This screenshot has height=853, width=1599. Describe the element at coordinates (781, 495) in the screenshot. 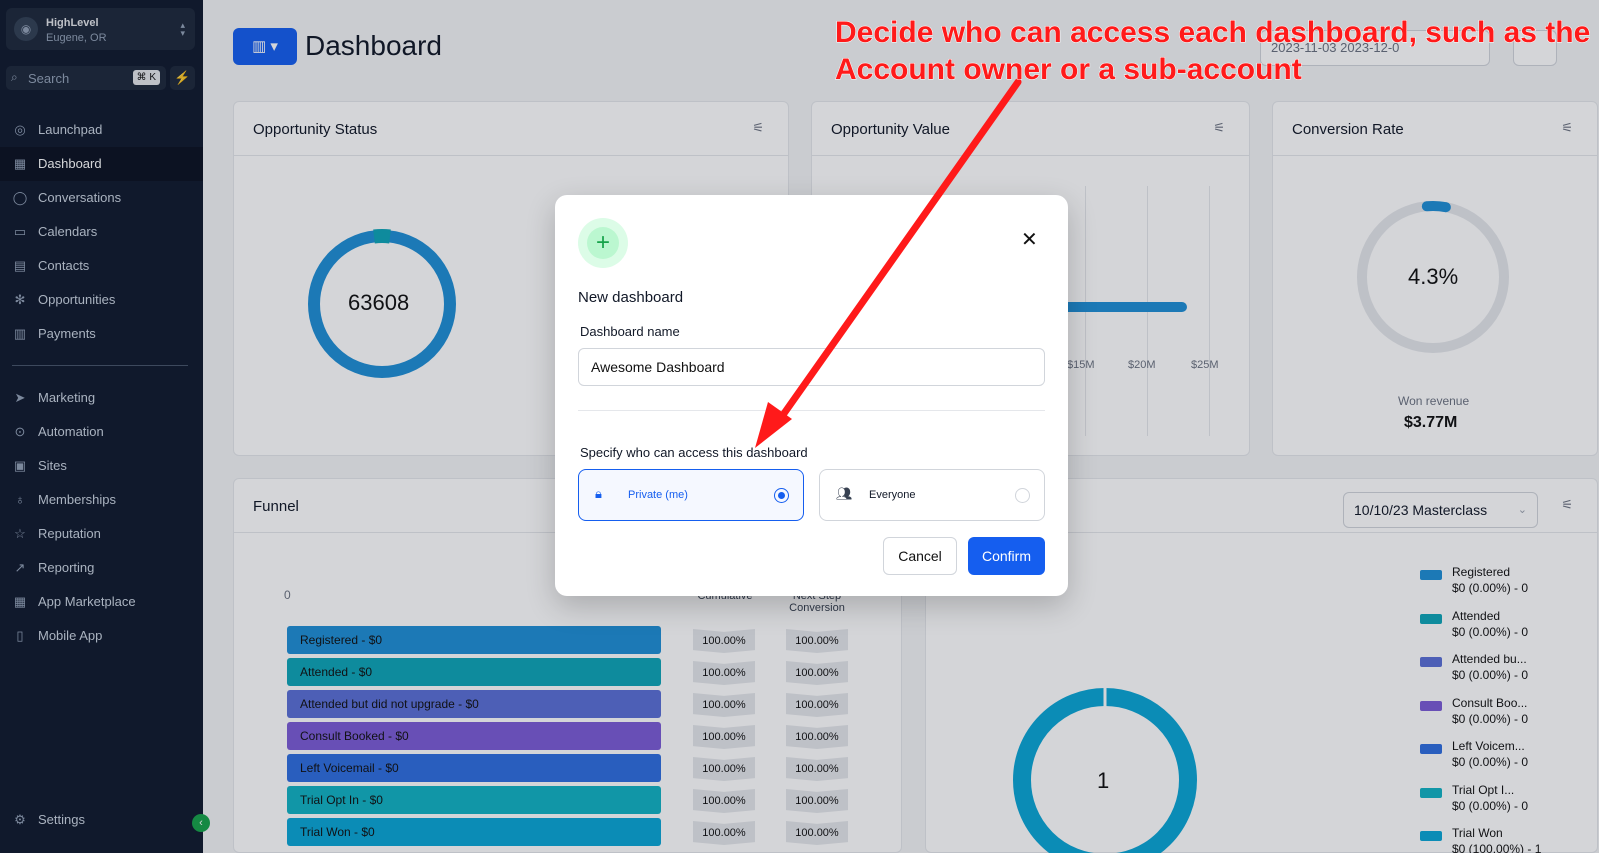

I see `radio-selected` at that location.